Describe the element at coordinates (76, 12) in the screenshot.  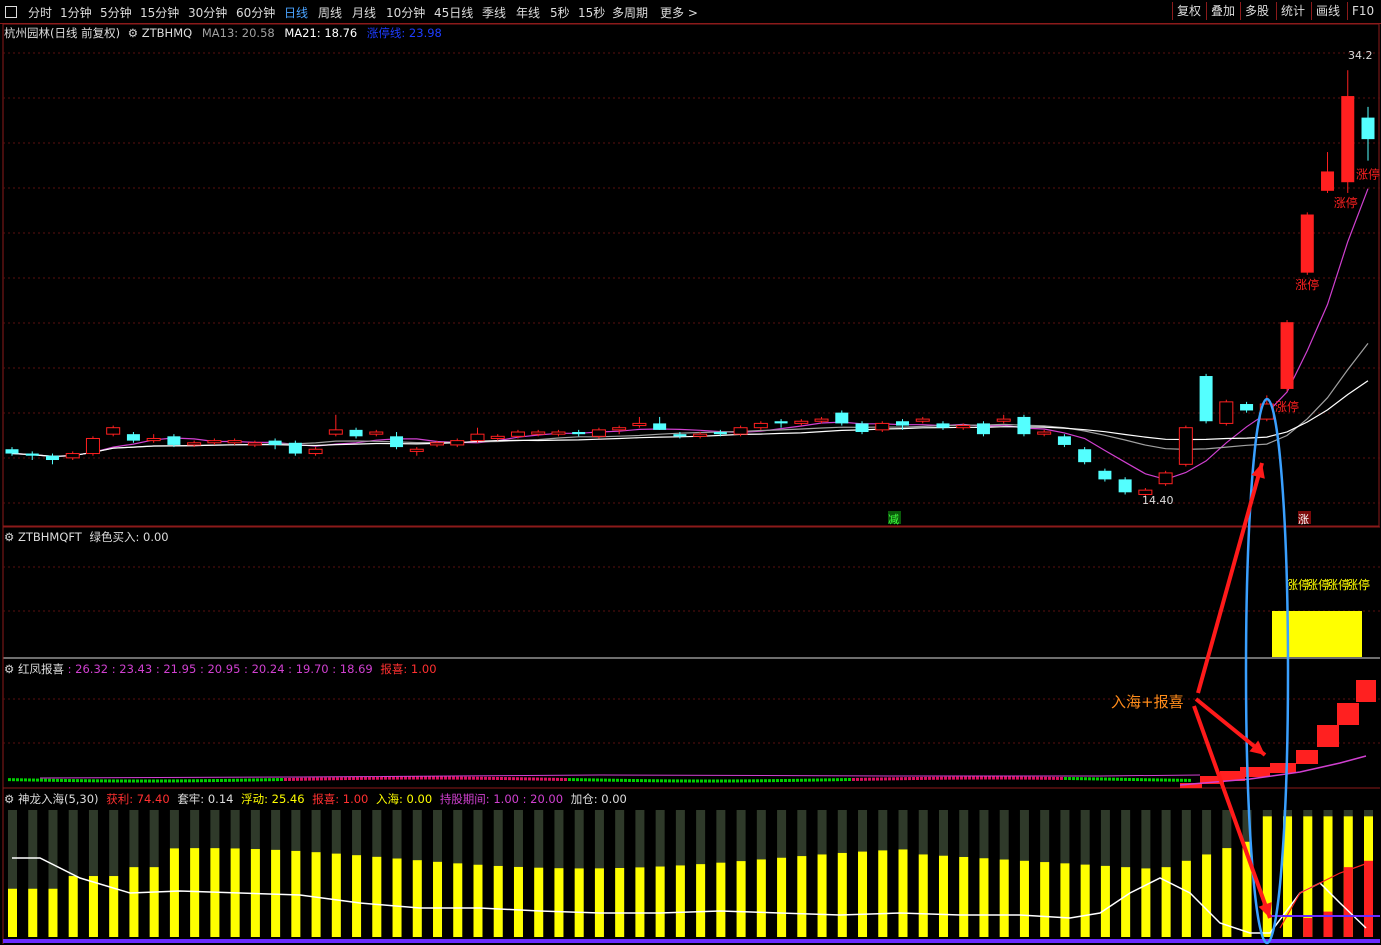
I see `period-tab-1: 1分钟` at that location.